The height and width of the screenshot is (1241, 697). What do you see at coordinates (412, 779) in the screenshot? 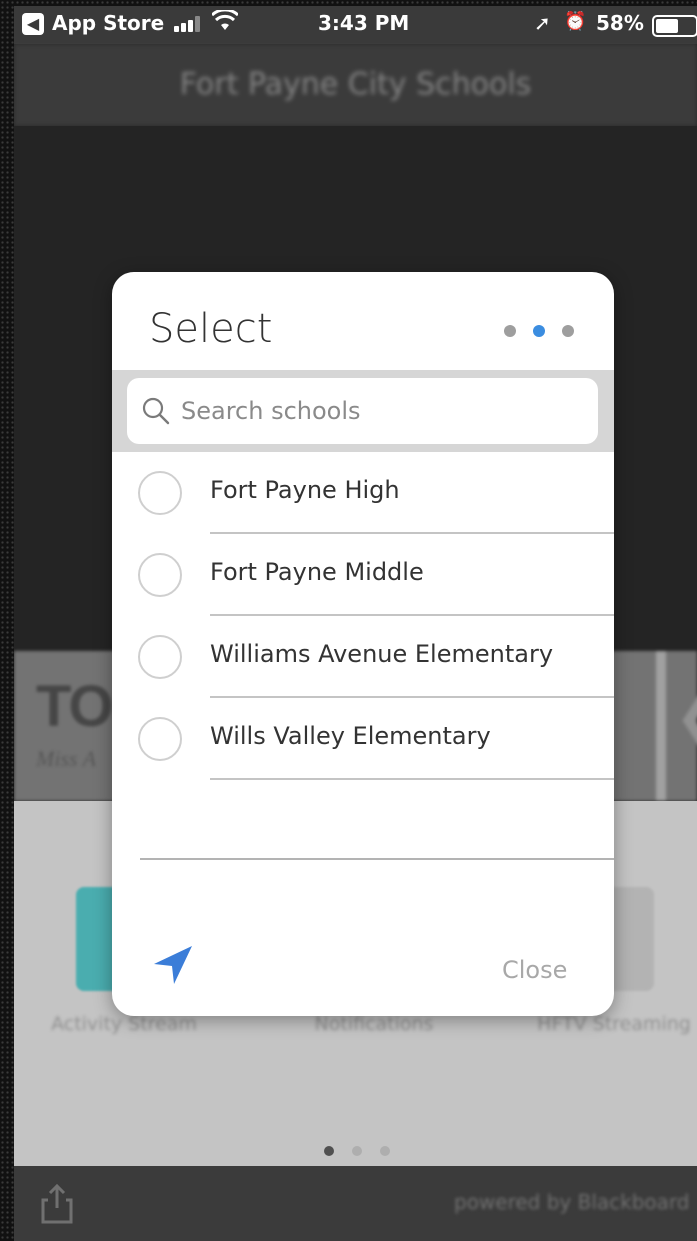
I see `divider` at bounding box center [412, 779].